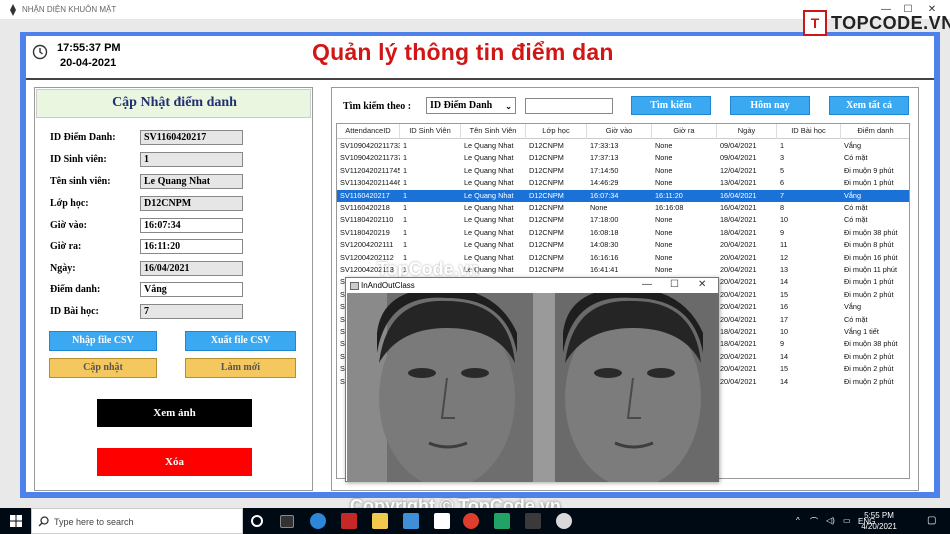 The width and height of the screenshot is (950, 534). What do you see at coordinates (830, 520) in the screenshot?
I see `volume-icon: ◁)` at bounding box center [830, 520].